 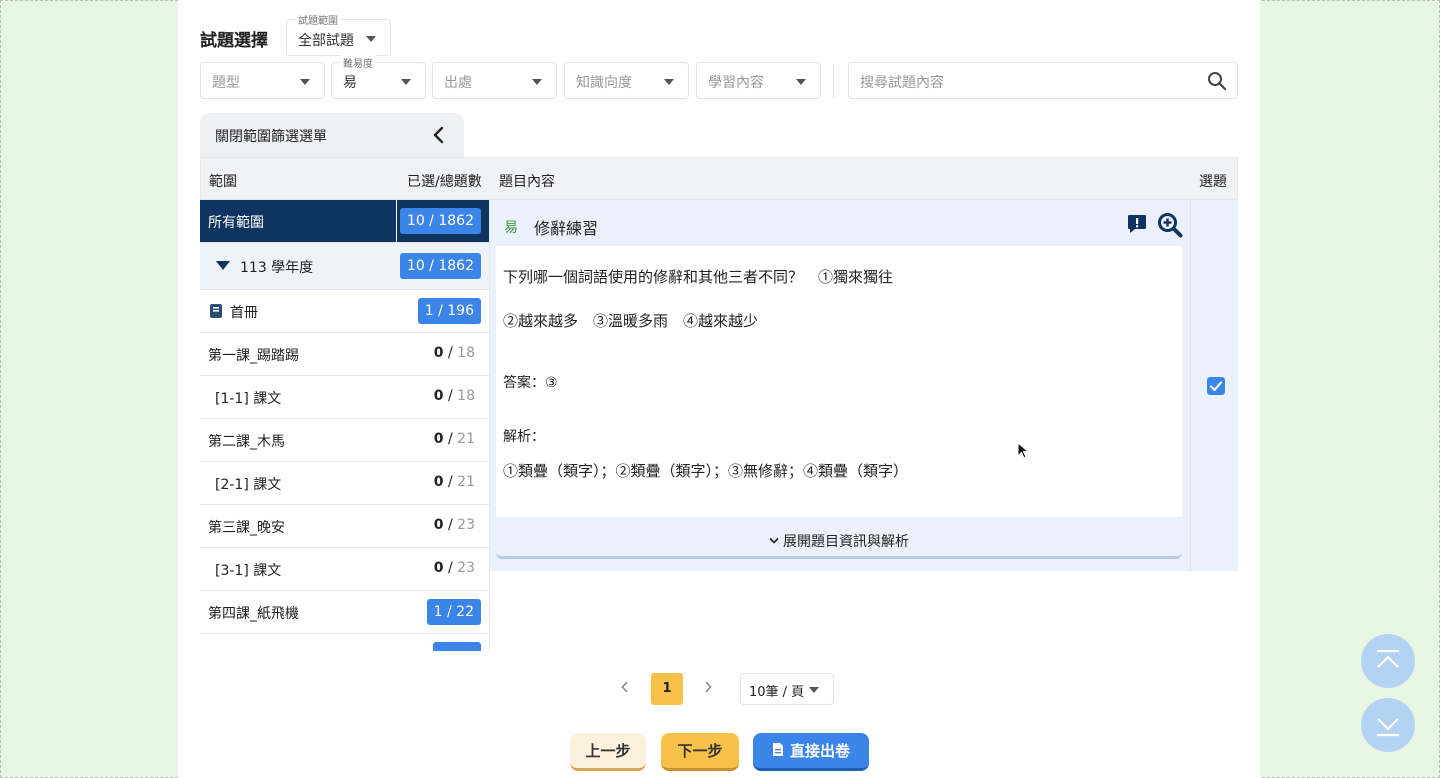 I want to click on scope-row-lesson: 第三課_晚安 0 / 23, so click(x=345, y=526).